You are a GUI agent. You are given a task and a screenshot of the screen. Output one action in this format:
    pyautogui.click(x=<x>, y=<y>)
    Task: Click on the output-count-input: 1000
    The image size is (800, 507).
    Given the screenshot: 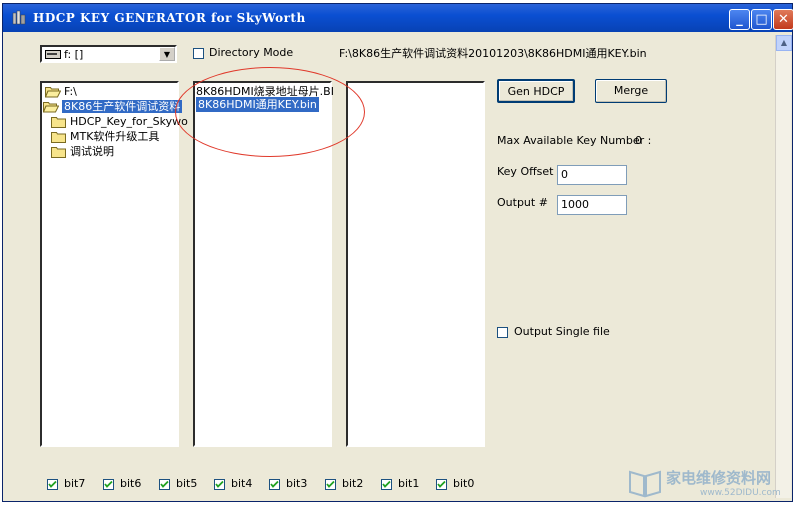 What is the action you would take?
    pyautogui.click(x=592, y=205)
    